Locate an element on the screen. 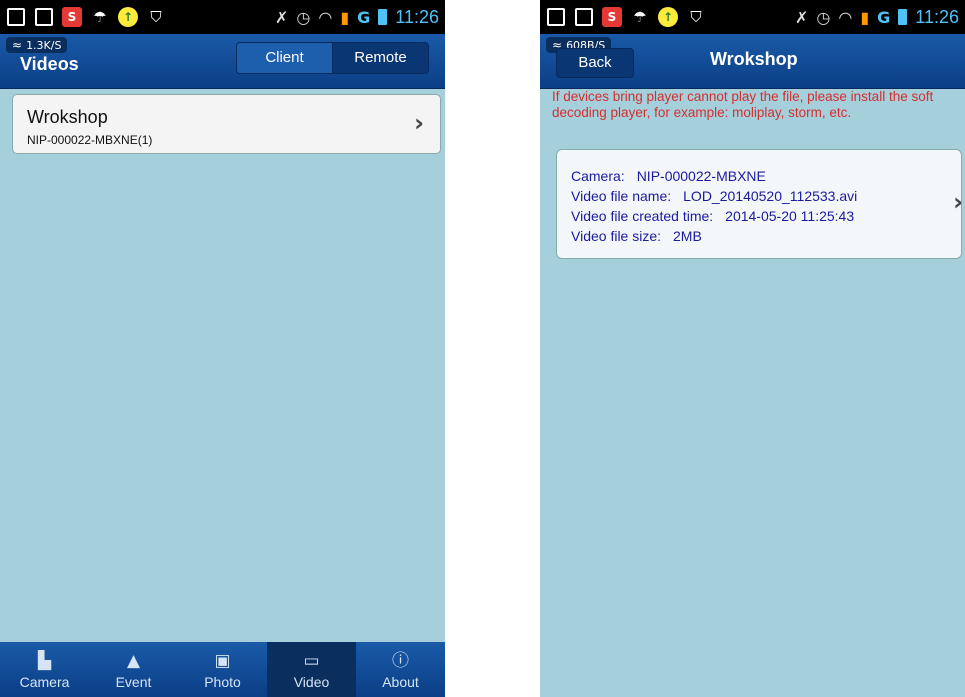 Image resolution: width=965 pixels, height=697 pixels. film-icon: ▭ is located at coordinates (311, 660).